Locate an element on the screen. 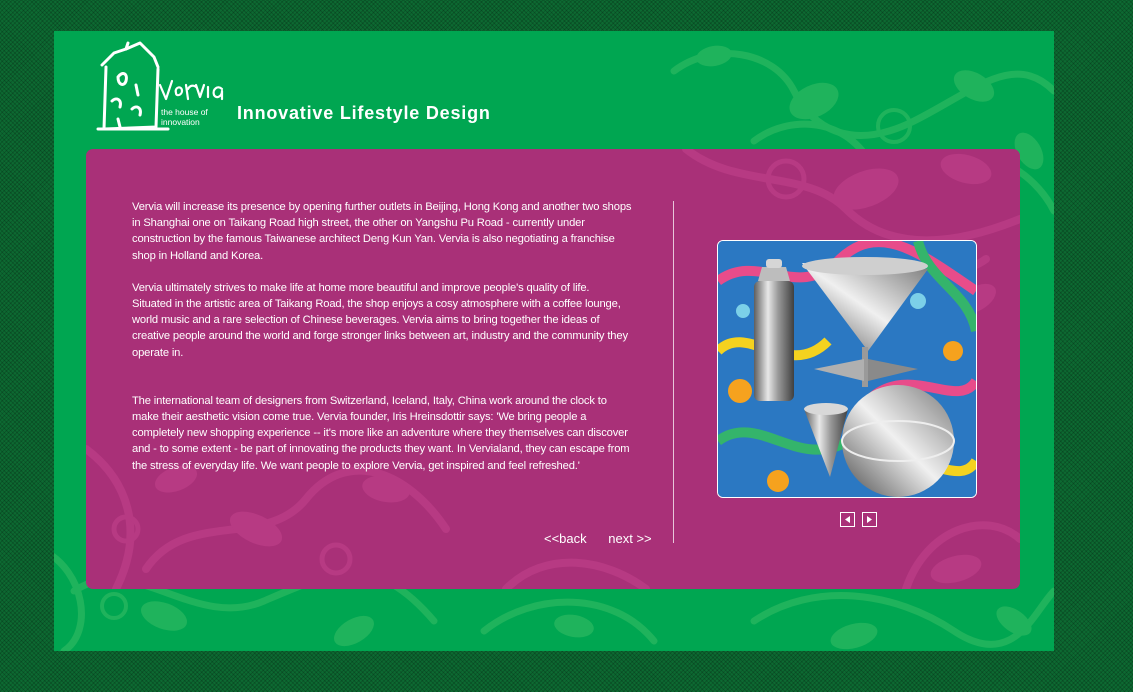  column-divider is located at coordinates (673, 372).